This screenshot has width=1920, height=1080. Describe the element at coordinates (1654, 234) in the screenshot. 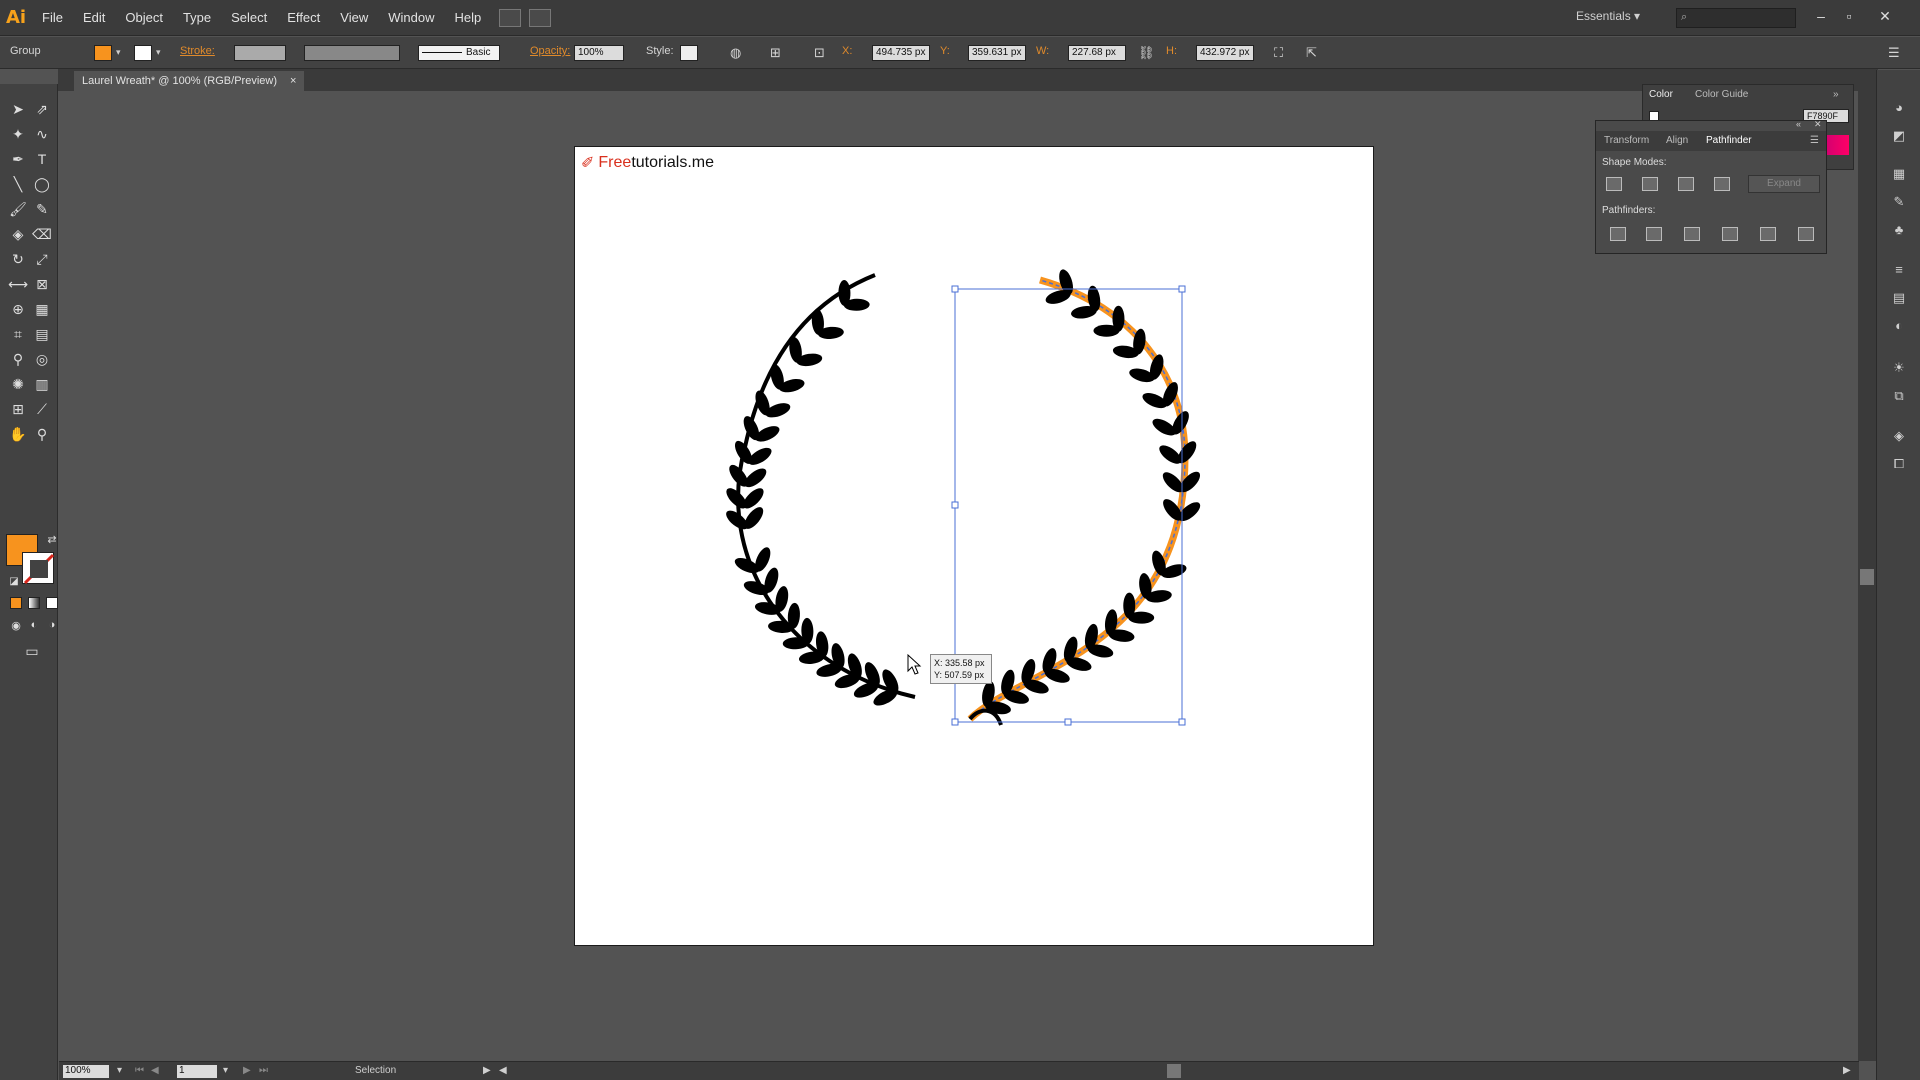

I see `trim-button` at that location.